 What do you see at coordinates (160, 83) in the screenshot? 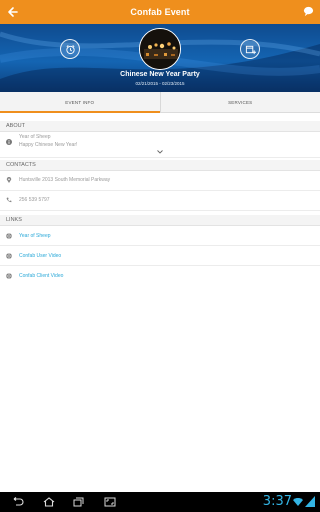
I see `event-dates: 02/21/2015 - 02/23/2015` at bounding box center [160, 83].